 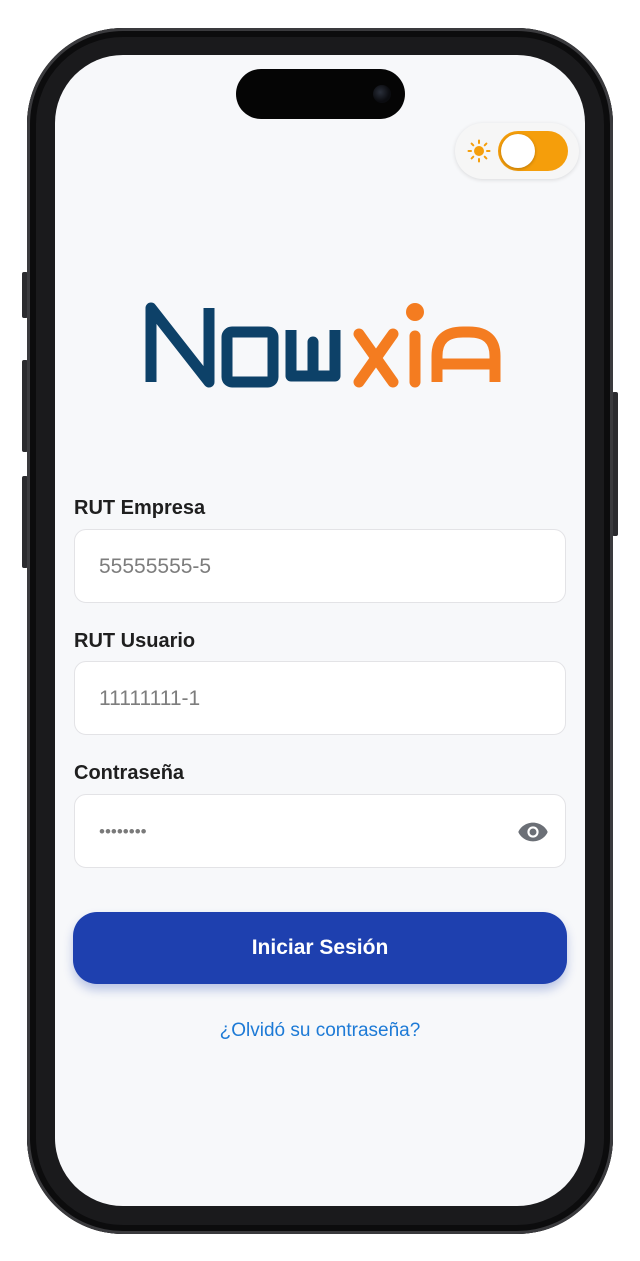 I want to click on dynamic-island, so click(x=320, y=94).